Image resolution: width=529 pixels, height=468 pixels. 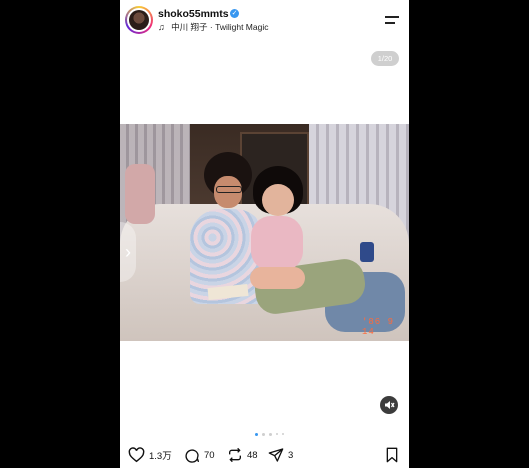 I want to click on action-bar: 1.3万 70 48 3, so click(x=264, y=455).